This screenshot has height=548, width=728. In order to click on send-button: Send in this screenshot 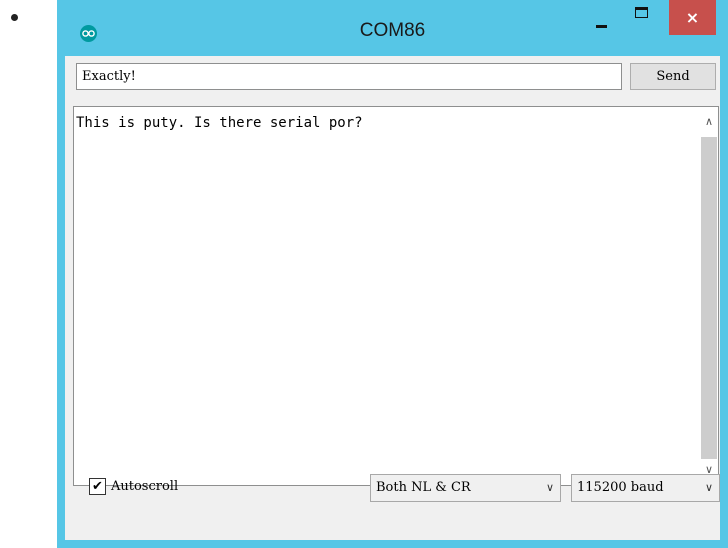, I will do `click(673, 76)`.